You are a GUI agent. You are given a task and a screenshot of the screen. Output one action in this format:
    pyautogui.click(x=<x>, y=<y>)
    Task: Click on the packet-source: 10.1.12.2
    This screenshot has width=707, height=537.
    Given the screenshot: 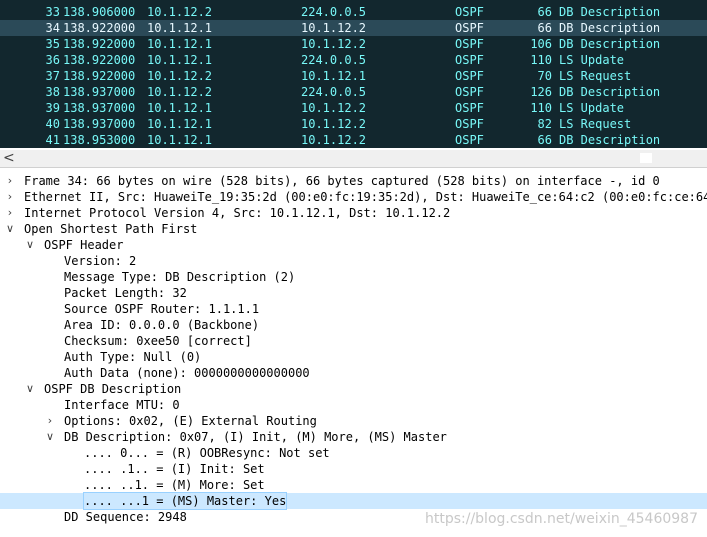 What is the action you would take?
    pyautogui.click(x=180, y=76)
    